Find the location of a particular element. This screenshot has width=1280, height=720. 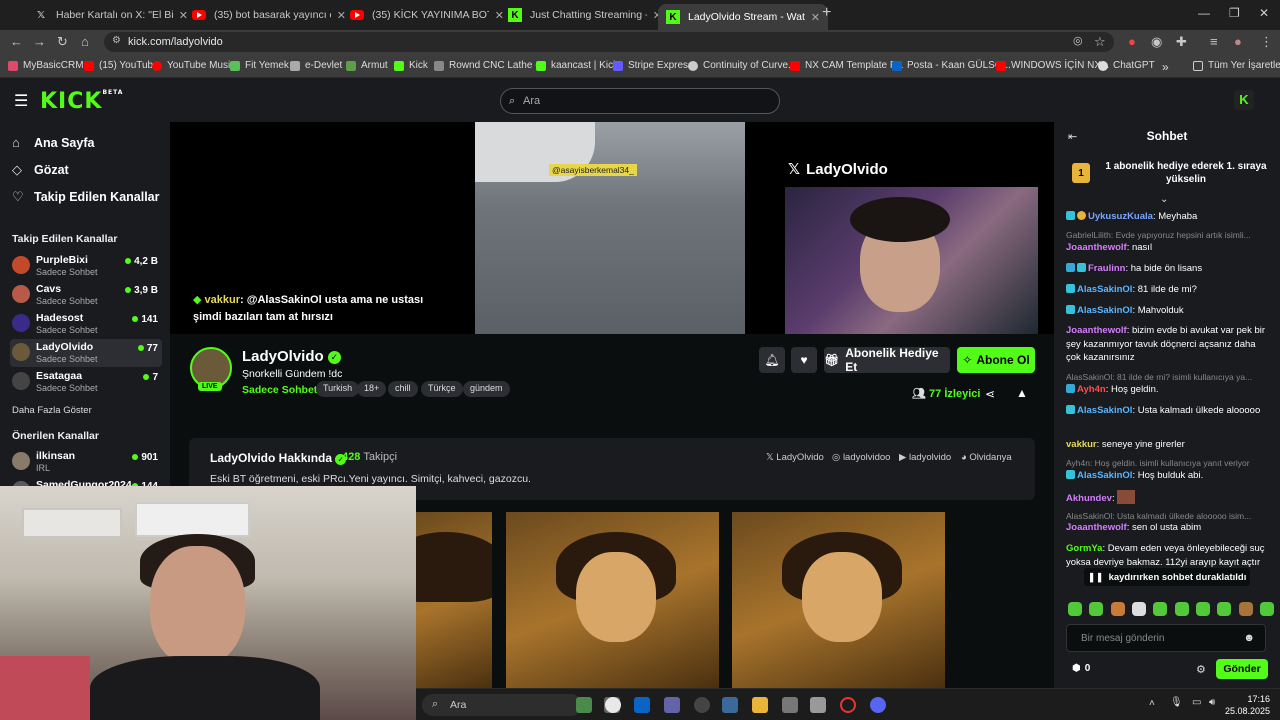

restore-icon: ❐ is located at coordinates (1234, 13).